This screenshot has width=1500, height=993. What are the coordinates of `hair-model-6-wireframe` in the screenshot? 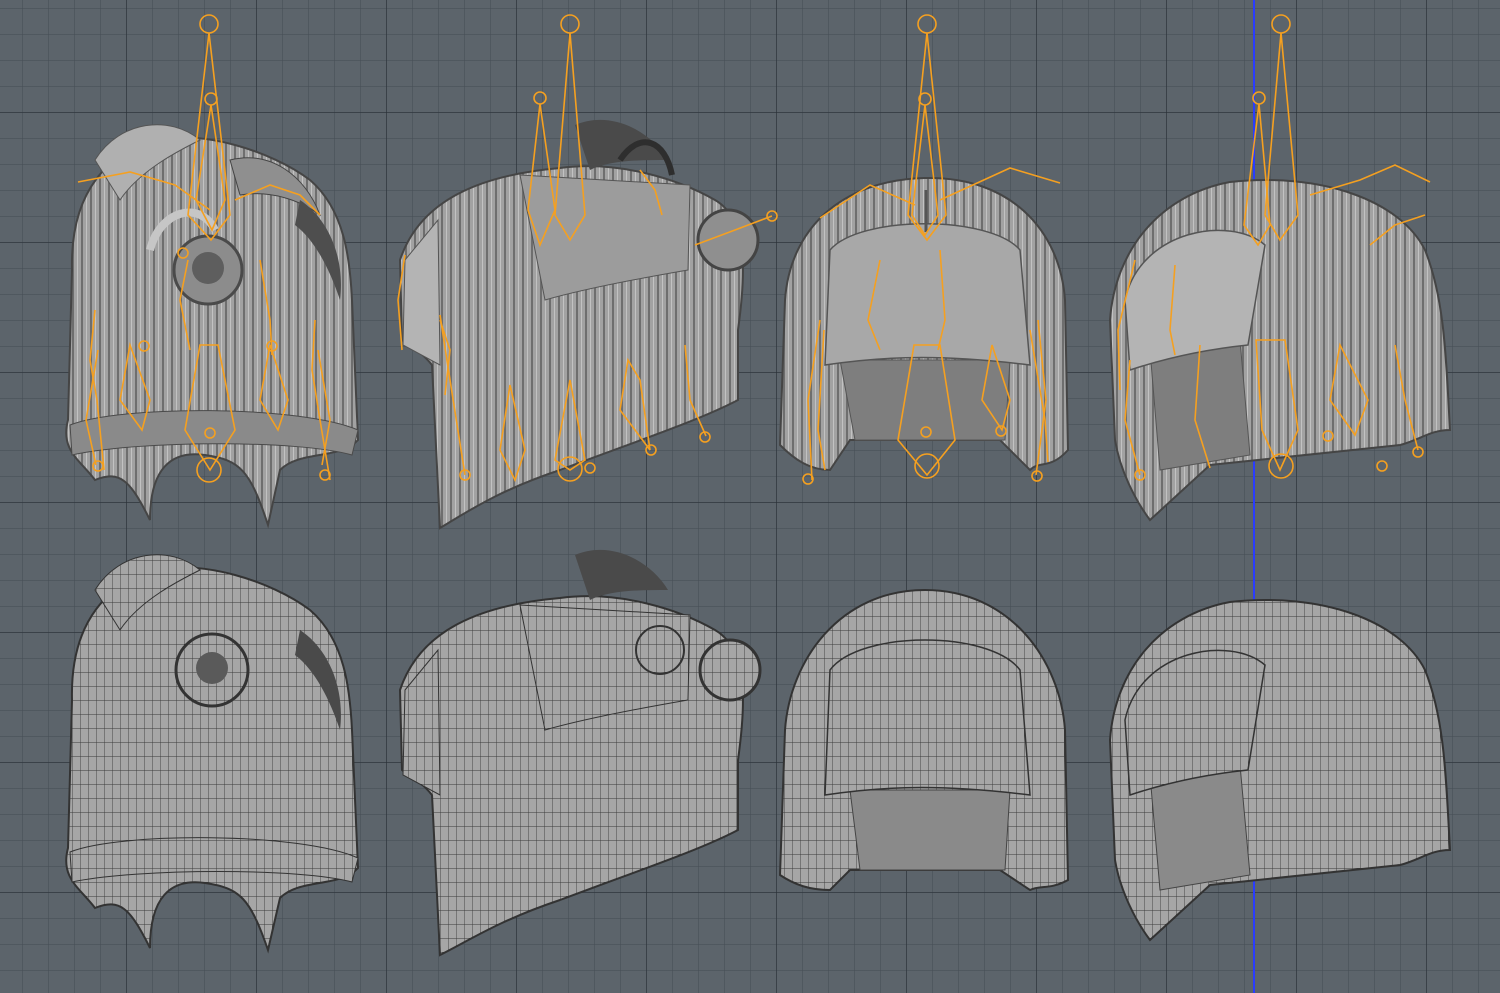 It's located at (580, 753).